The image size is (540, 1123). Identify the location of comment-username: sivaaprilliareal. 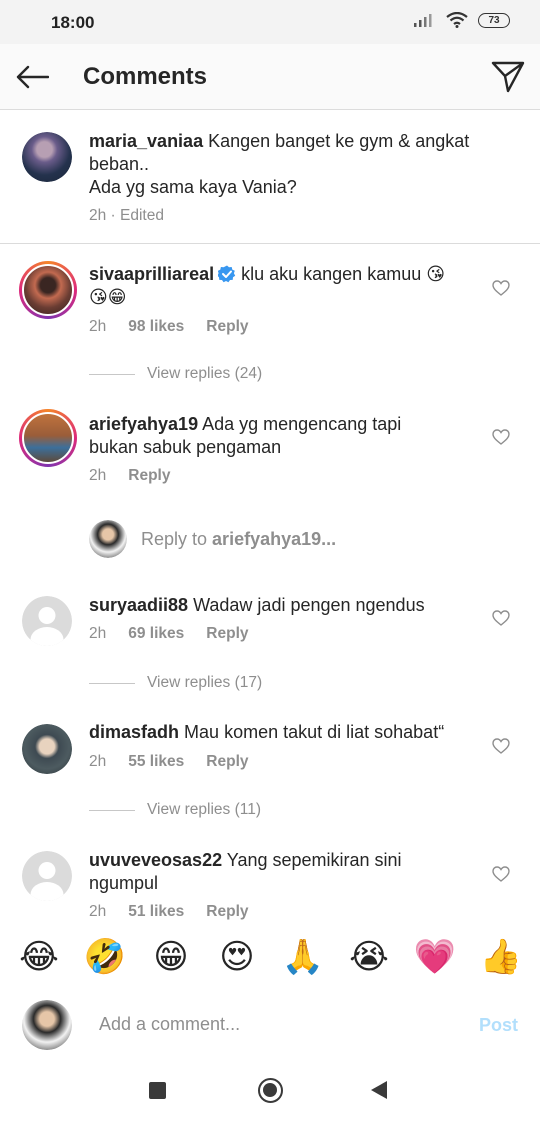
(151, 274).